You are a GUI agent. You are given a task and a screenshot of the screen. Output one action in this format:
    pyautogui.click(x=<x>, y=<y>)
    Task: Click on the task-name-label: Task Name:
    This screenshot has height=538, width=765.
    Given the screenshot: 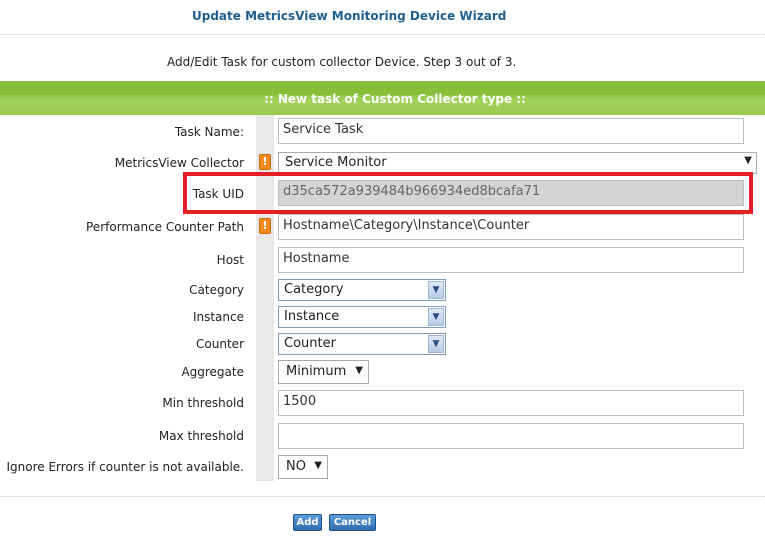 What is the action you would take?
    pyautogui.click(x=209, y=132)
    